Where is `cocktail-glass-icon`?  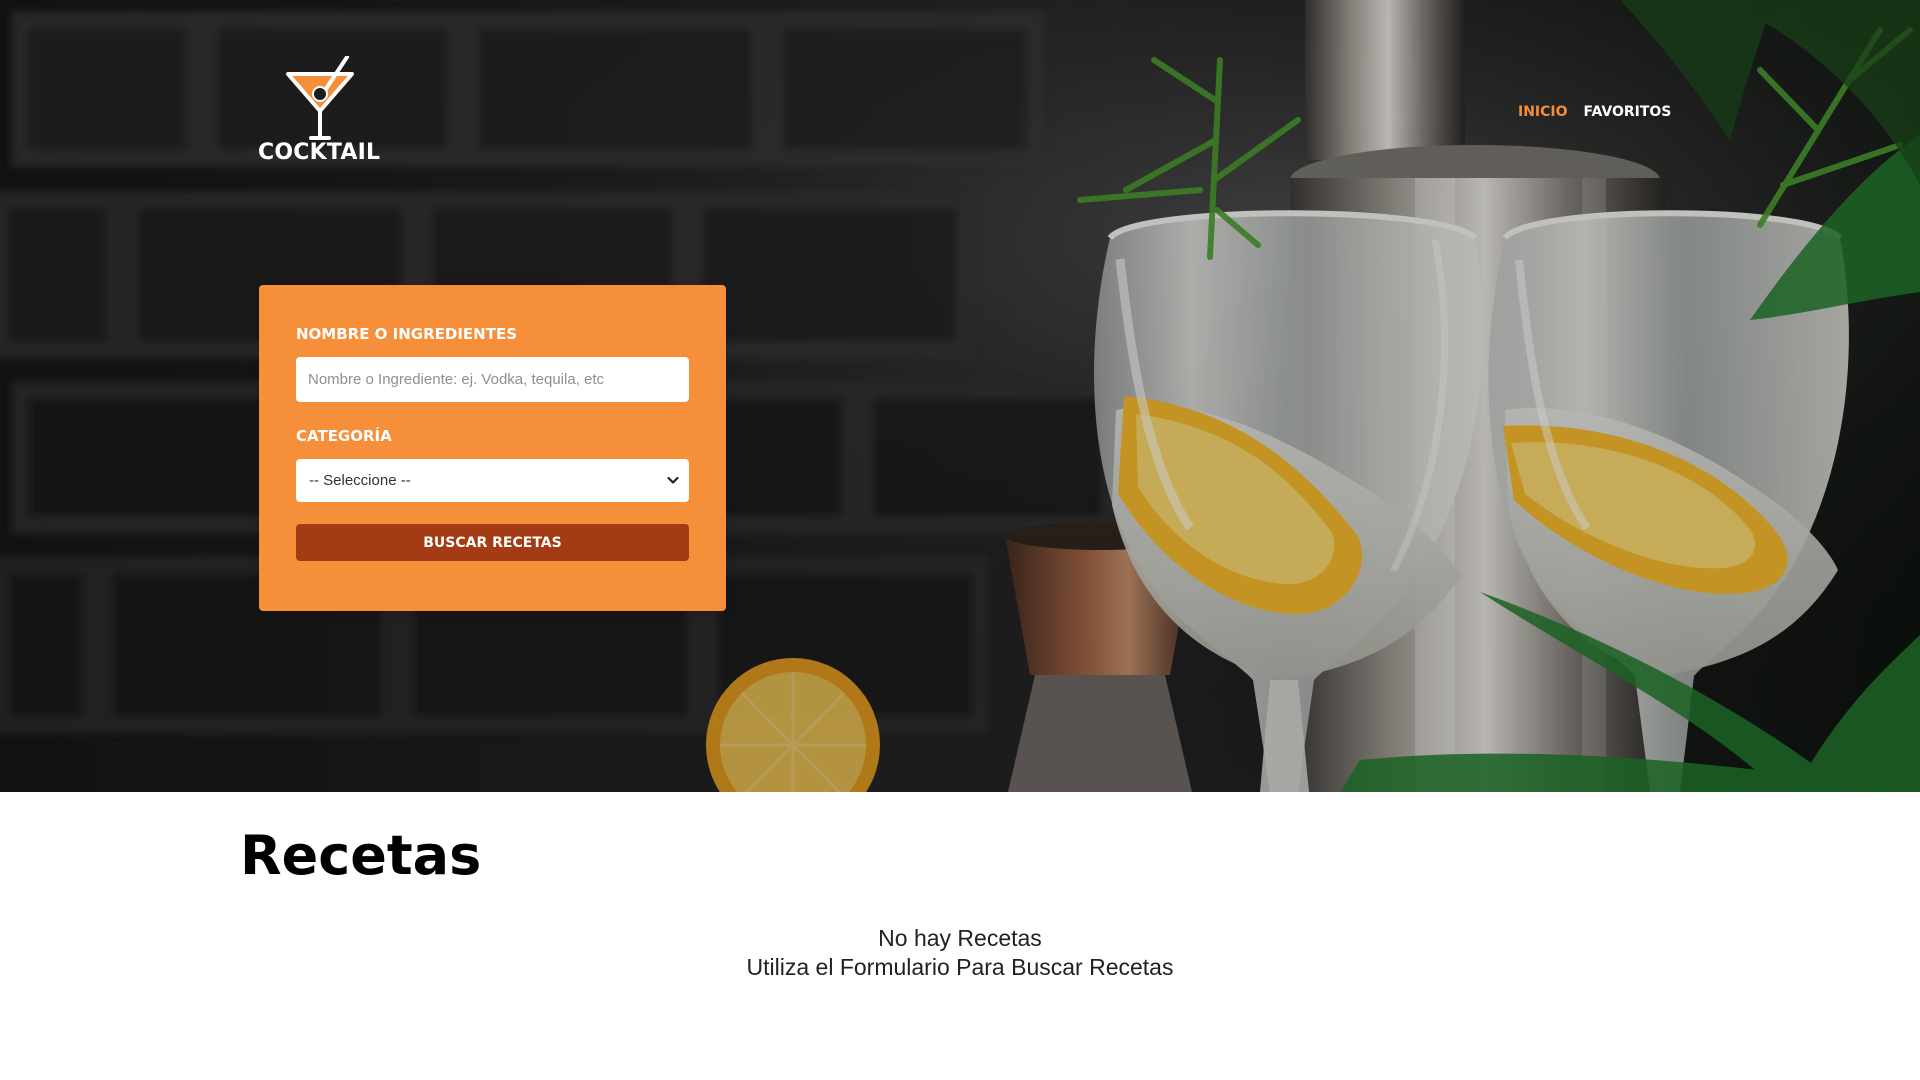
cocktail-glass-icon is located at coordinates (320, 98).